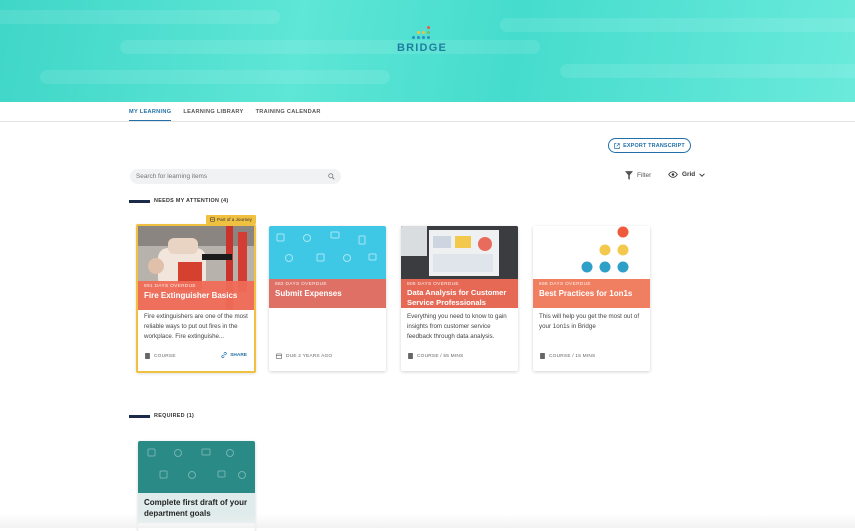  What do you see at coordinates (234, 219) in the screenshot?
I see `journey-badge-label: Part of a Journey` at bounding box center [234, 219].